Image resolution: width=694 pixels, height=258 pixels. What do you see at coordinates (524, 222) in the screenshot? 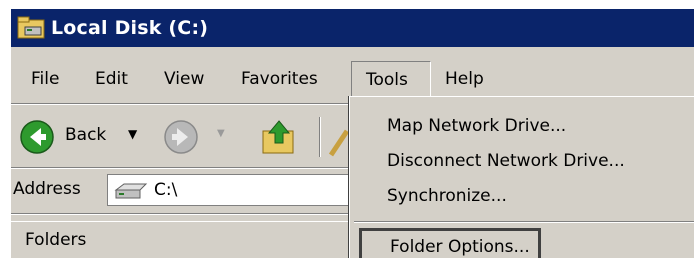
I see `menu-separator` at bounding box center [524, 222].